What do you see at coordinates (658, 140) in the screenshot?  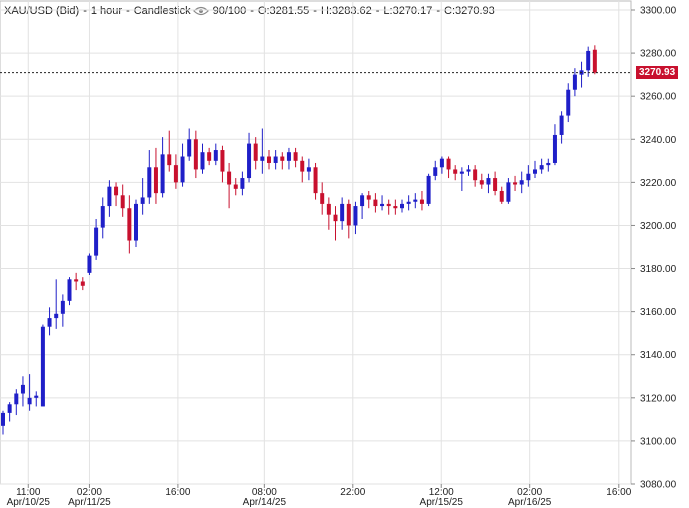 I see `y-tick-label: 3240.00` at bounding box center [658, 140].